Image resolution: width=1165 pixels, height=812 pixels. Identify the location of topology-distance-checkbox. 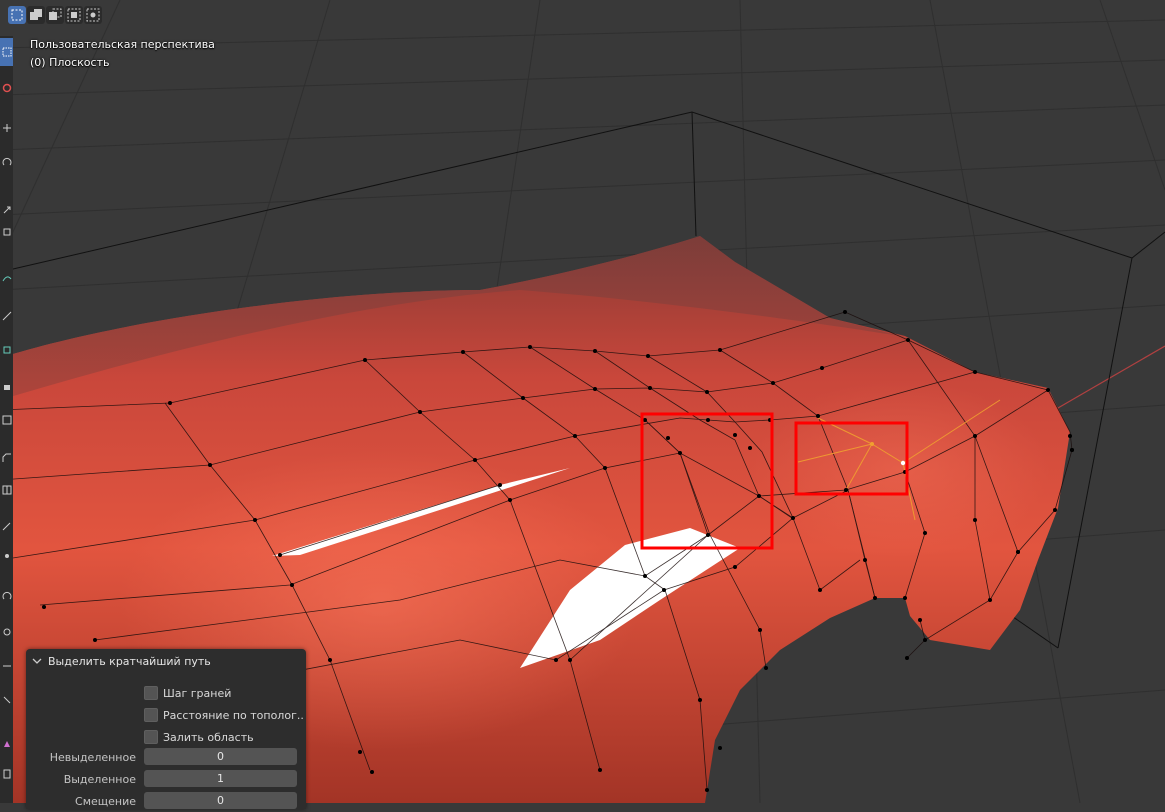
(151, 715).